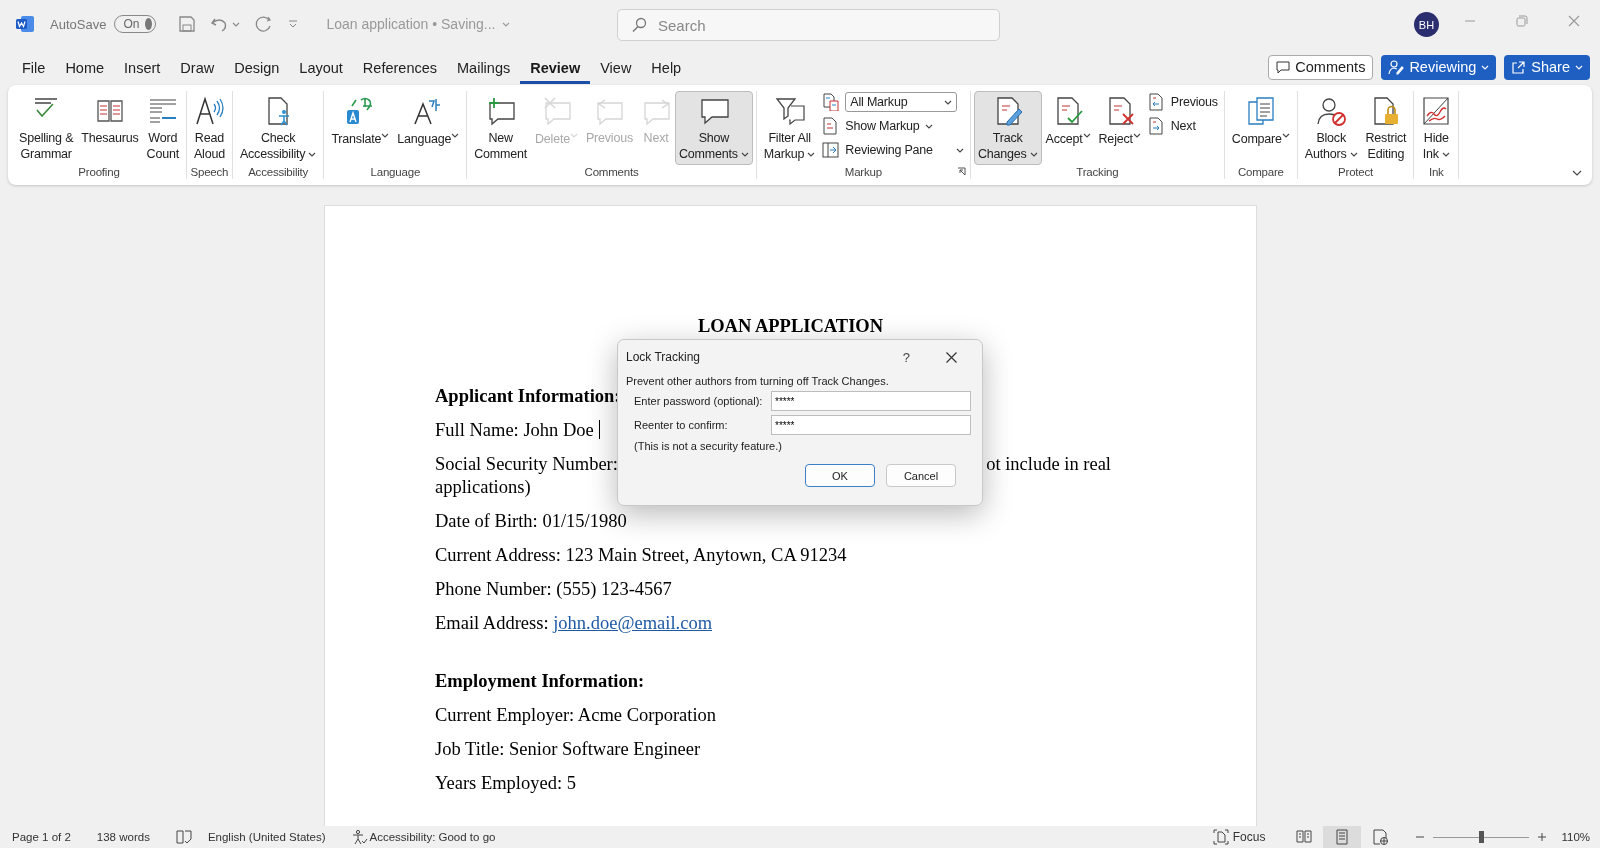 Image resolution: width=1600 pixels, height=848 pixels. What do you see at coordinates (1007, 128) in the screenshot?
I see `ribbon-button: Track Changes` at bounding box center [1007, 128].